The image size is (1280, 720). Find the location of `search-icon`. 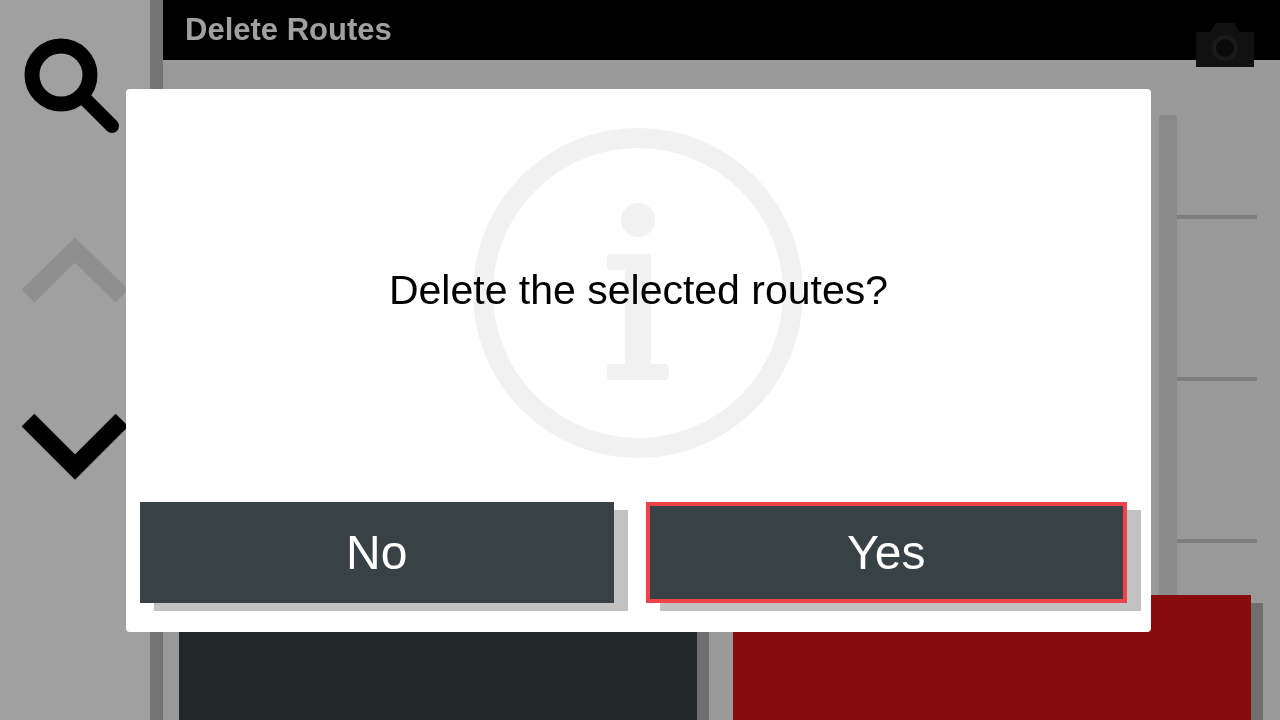

search-icon is located at coordinates (72, 87).